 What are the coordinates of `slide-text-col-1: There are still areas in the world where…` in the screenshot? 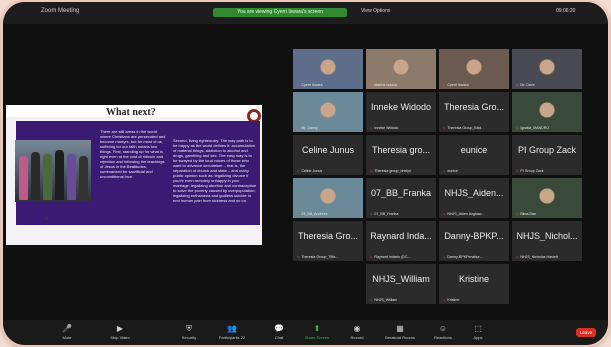 It's located at (133, 154).